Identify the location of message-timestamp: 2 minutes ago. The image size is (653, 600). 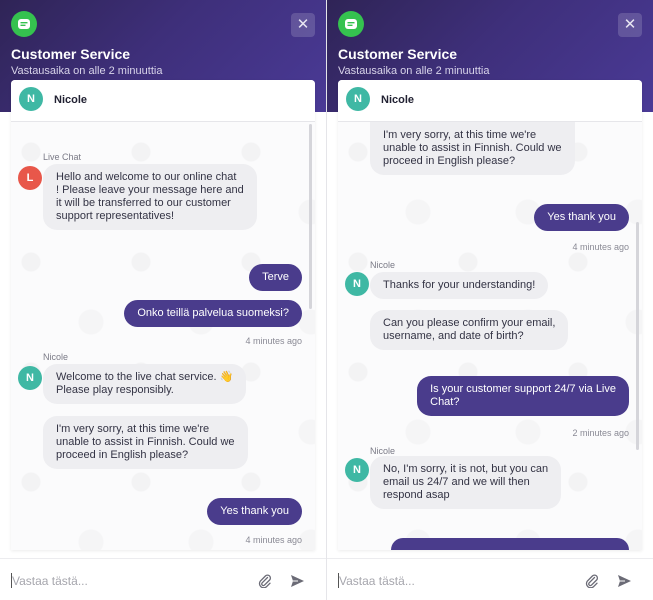
(600, 433).